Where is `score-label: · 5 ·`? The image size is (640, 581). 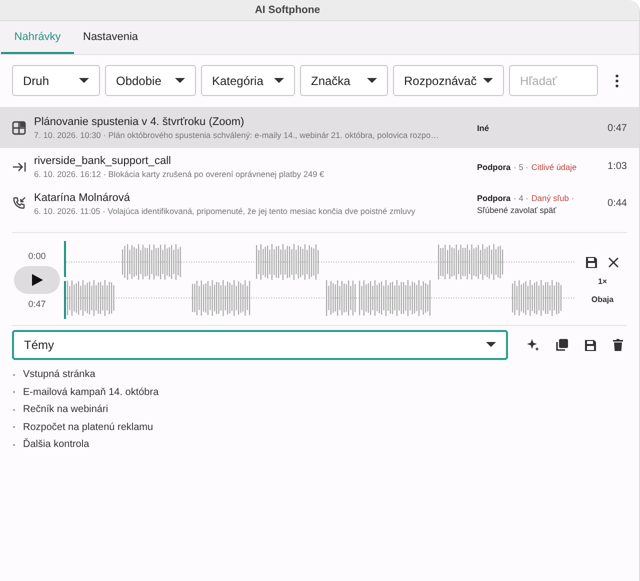 score-label: · 5 · is located at coordinates (521, 167).